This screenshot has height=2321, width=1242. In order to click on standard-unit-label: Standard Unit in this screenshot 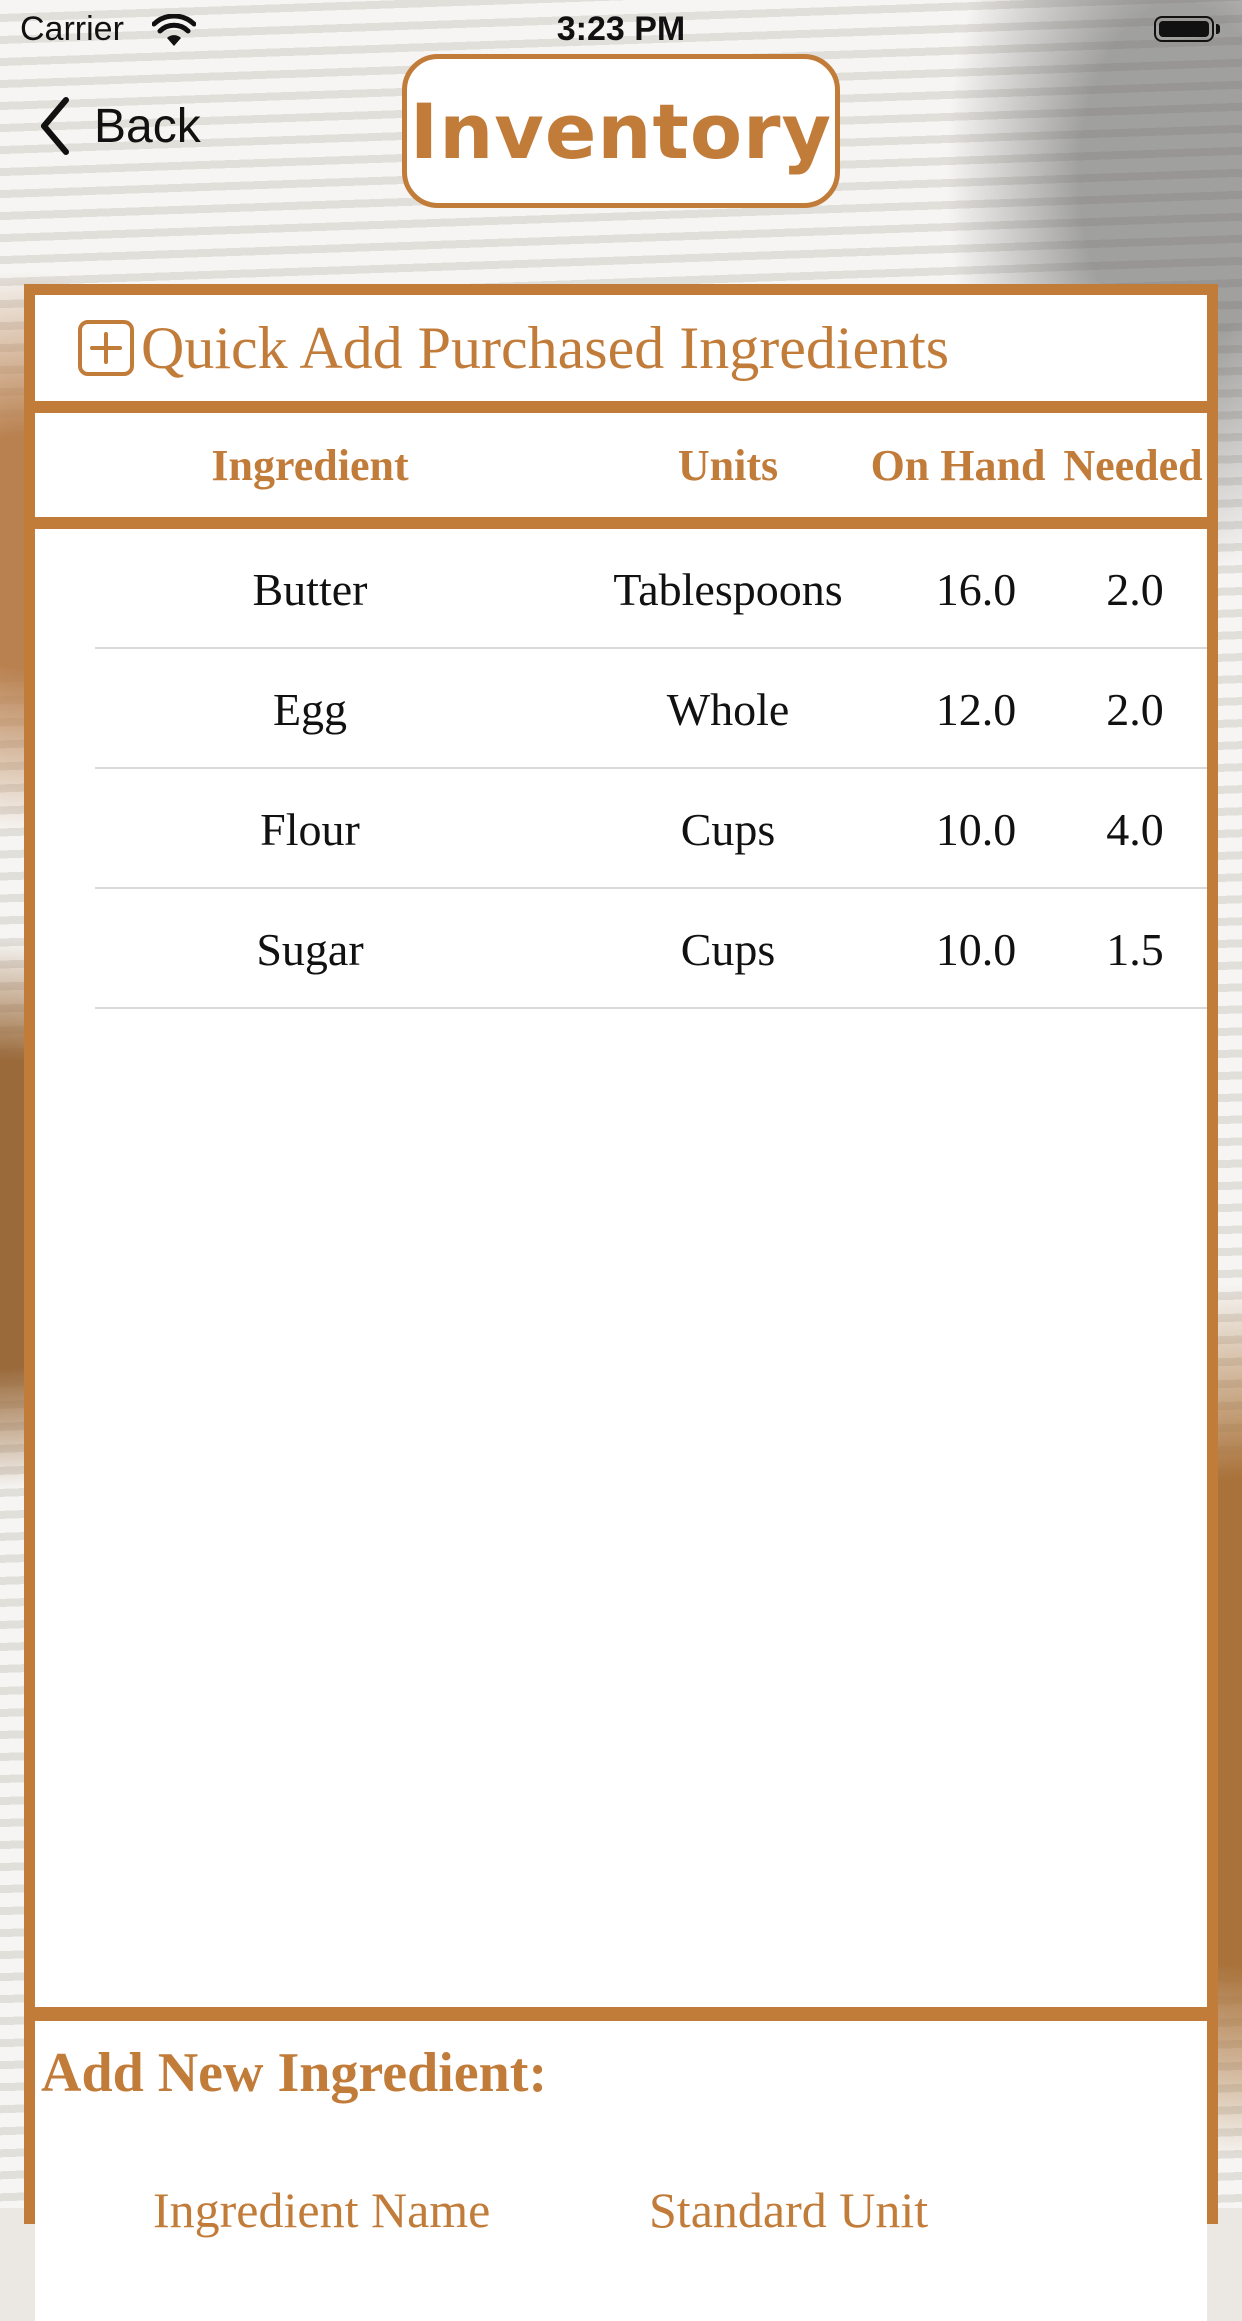, I will do `click(789, 2210)`.